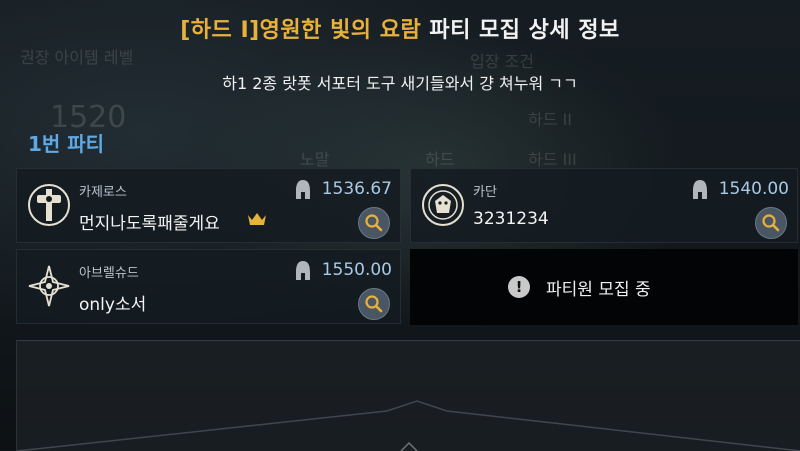 Image resolution: width=800 pixels, height=451 pixels. Describe the element at coordinates (502, 61) in the screenshot. I see `bg-right-top: 입장 조건` at that location.